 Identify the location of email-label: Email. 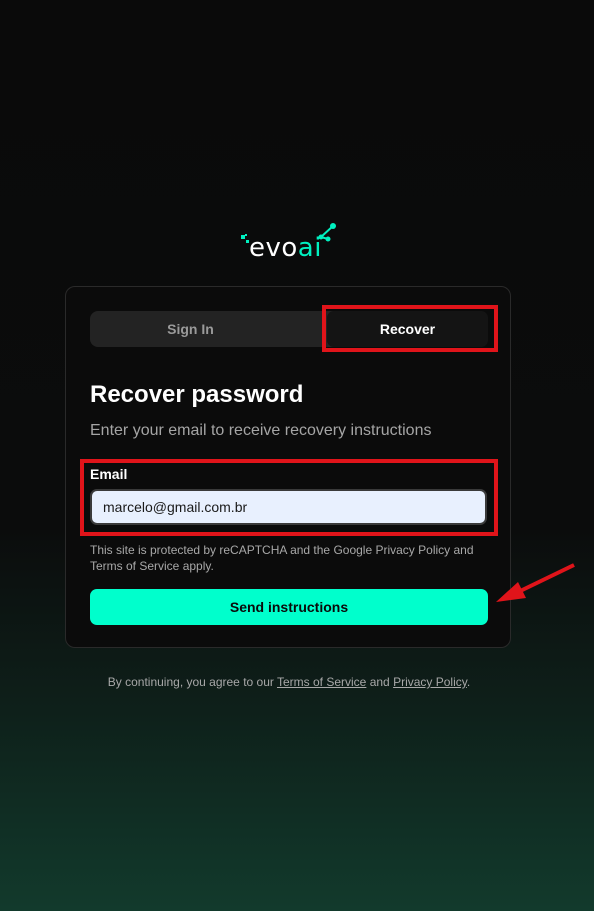
(109, 474).